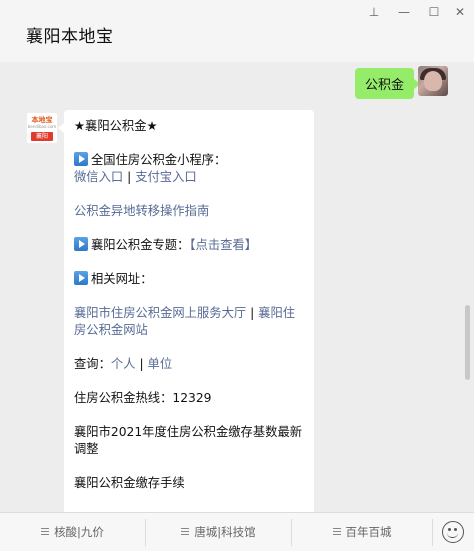  I want to click on close-icon: ✕, so click(460, 12).